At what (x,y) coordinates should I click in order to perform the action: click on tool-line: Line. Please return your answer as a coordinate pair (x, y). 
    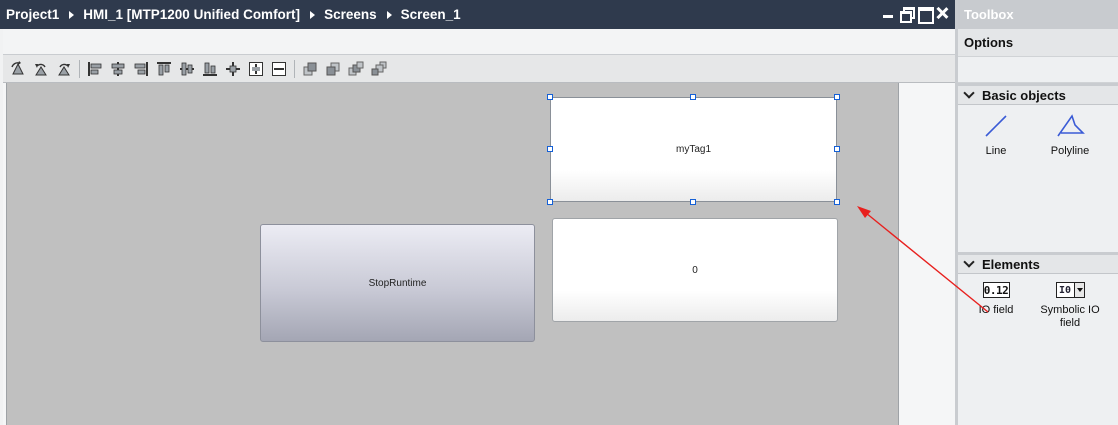
    Looking at the image, I should click on (996, 135).